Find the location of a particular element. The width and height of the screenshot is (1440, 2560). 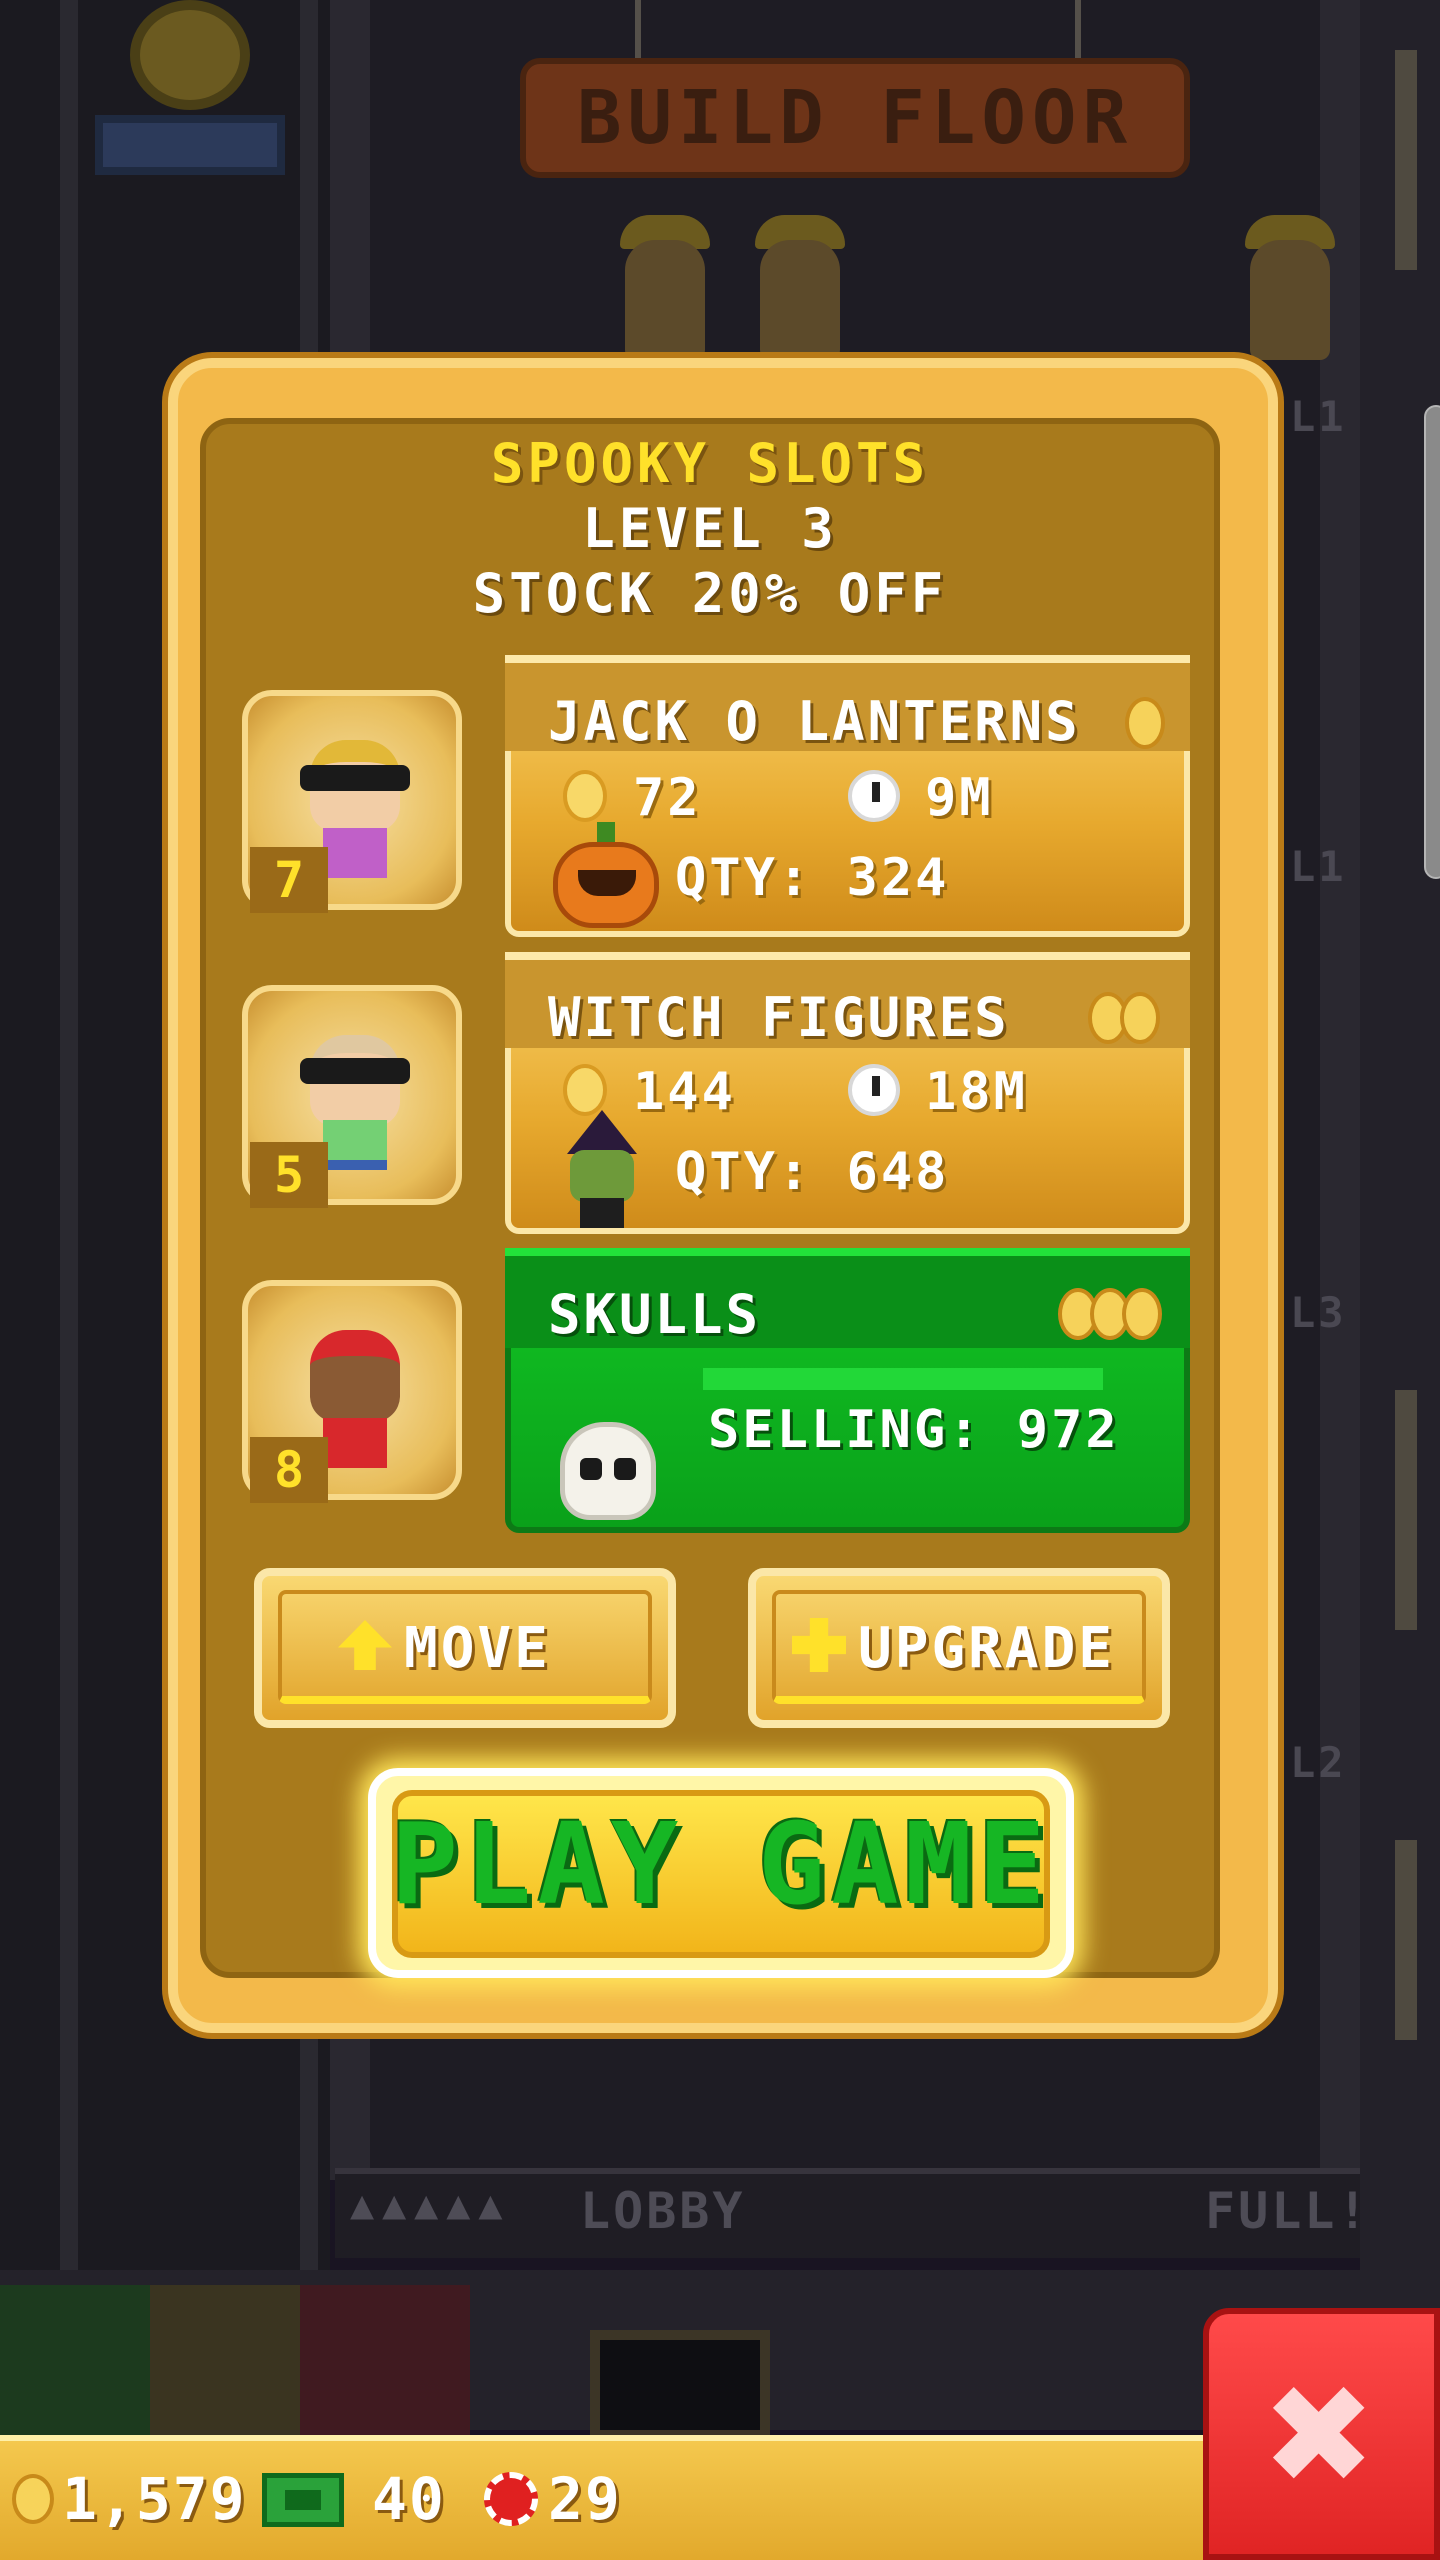

lobby-occupancy-icons: ▲▲▲▲▲ is located at coordinates (430, 2205).